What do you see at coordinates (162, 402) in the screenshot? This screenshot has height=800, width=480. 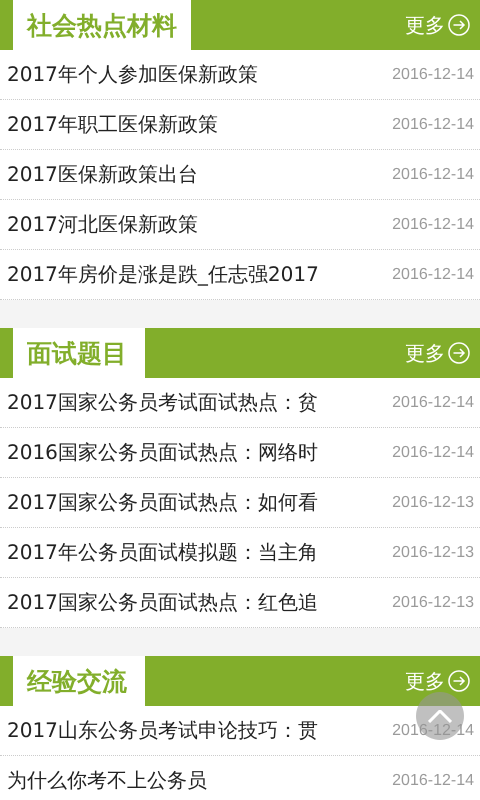 I see `article-title: 2017国家公务员考试面试热点：贫` at bounding box center [162, 402].